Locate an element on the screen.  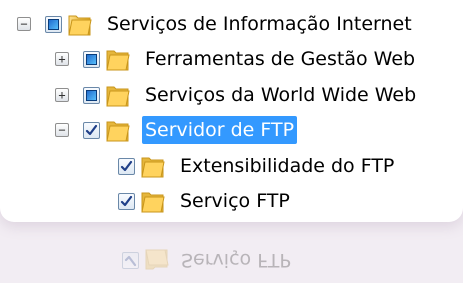
tree-node-extensibilidade-ftp: Extensibilidade do FTP is located at coordinates (257, 166).